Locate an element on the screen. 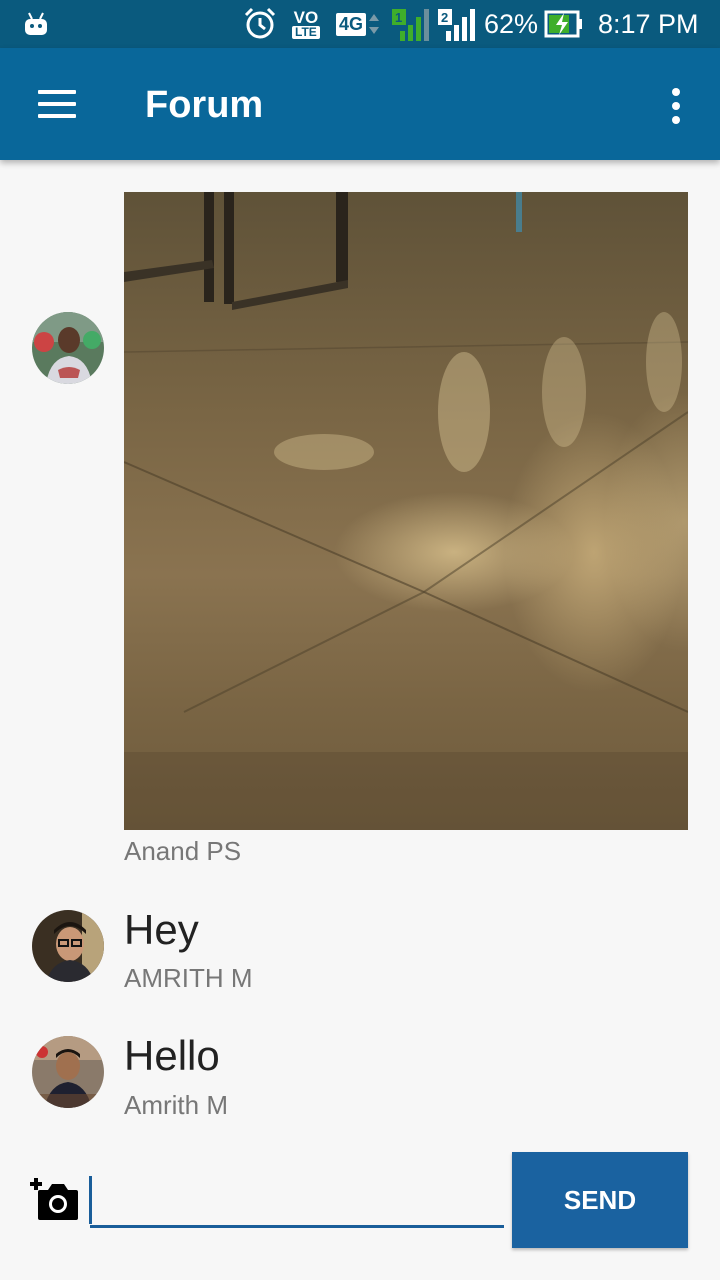 This screenshot has height=1280, width=720. status-bar: VO LTE 4G 1 2 62% 8:17 PM is located at coordinates (360, 24).